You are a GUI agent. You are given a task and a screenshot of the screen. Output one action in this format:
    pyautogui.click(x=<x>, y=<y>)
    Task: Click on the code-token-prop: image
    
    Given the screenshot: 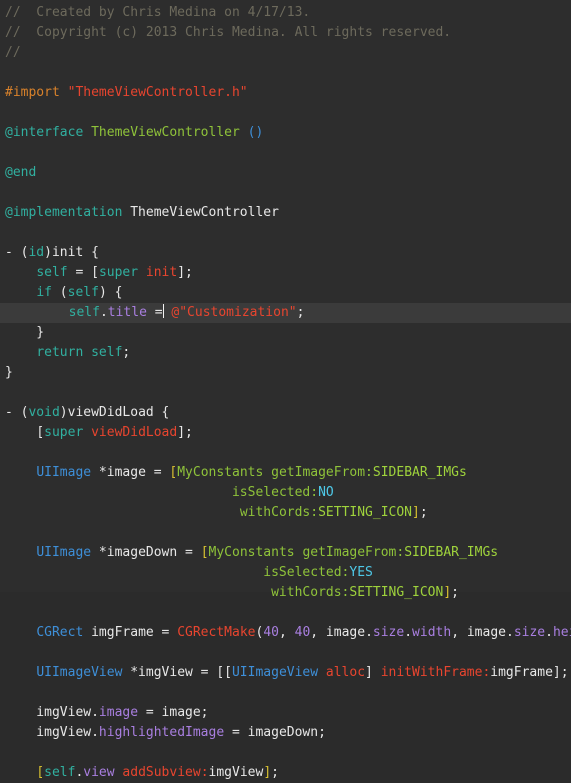 What is the action you would take?
    pyautogui.click(x=118, y=712)
    